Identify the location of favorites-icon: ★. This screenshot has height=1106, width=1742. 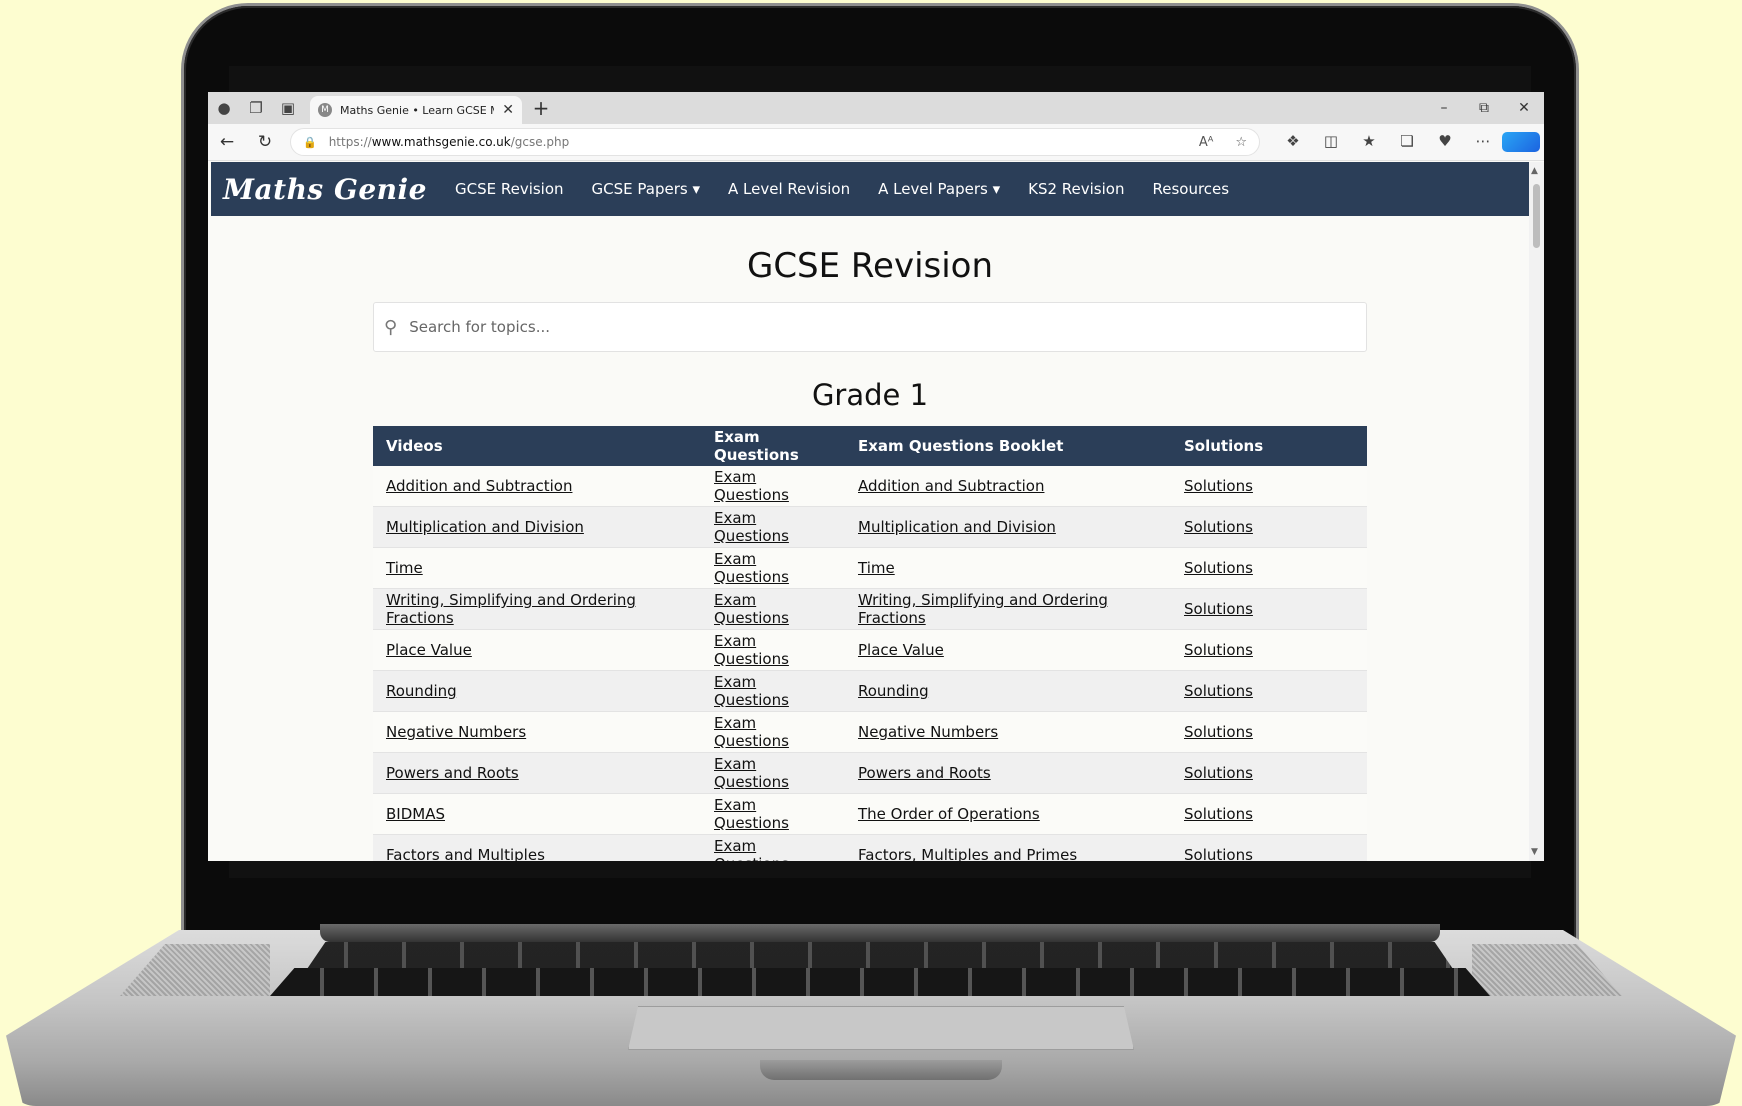
(1369, 142).